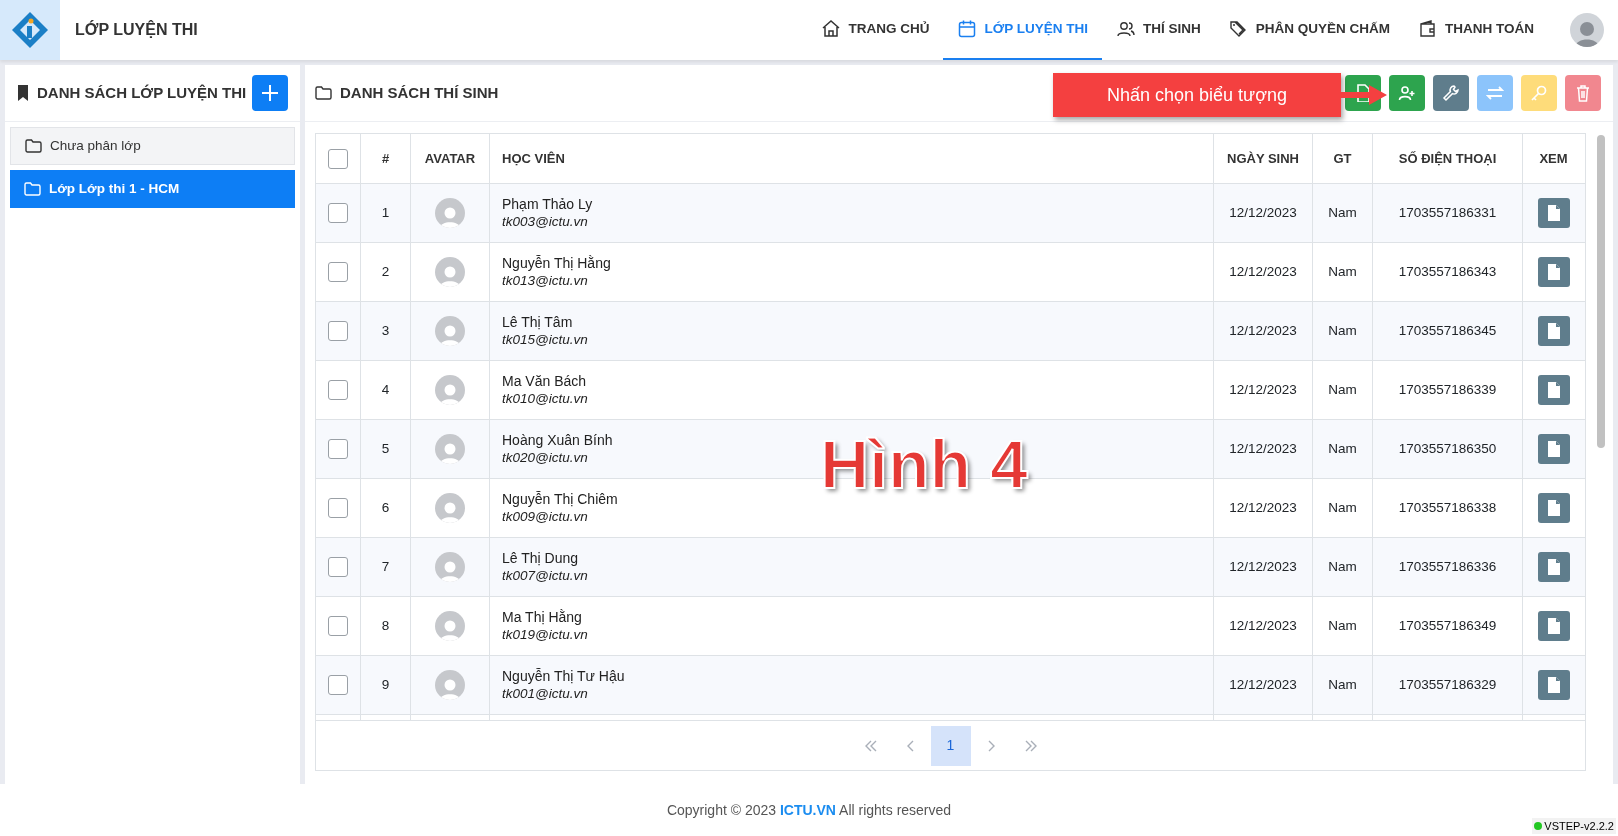  What do you see at coordinates (1447, 212) in the screenshot?
I see `table-cell-text: 1703557186331` at bounding box center [1447, 212].